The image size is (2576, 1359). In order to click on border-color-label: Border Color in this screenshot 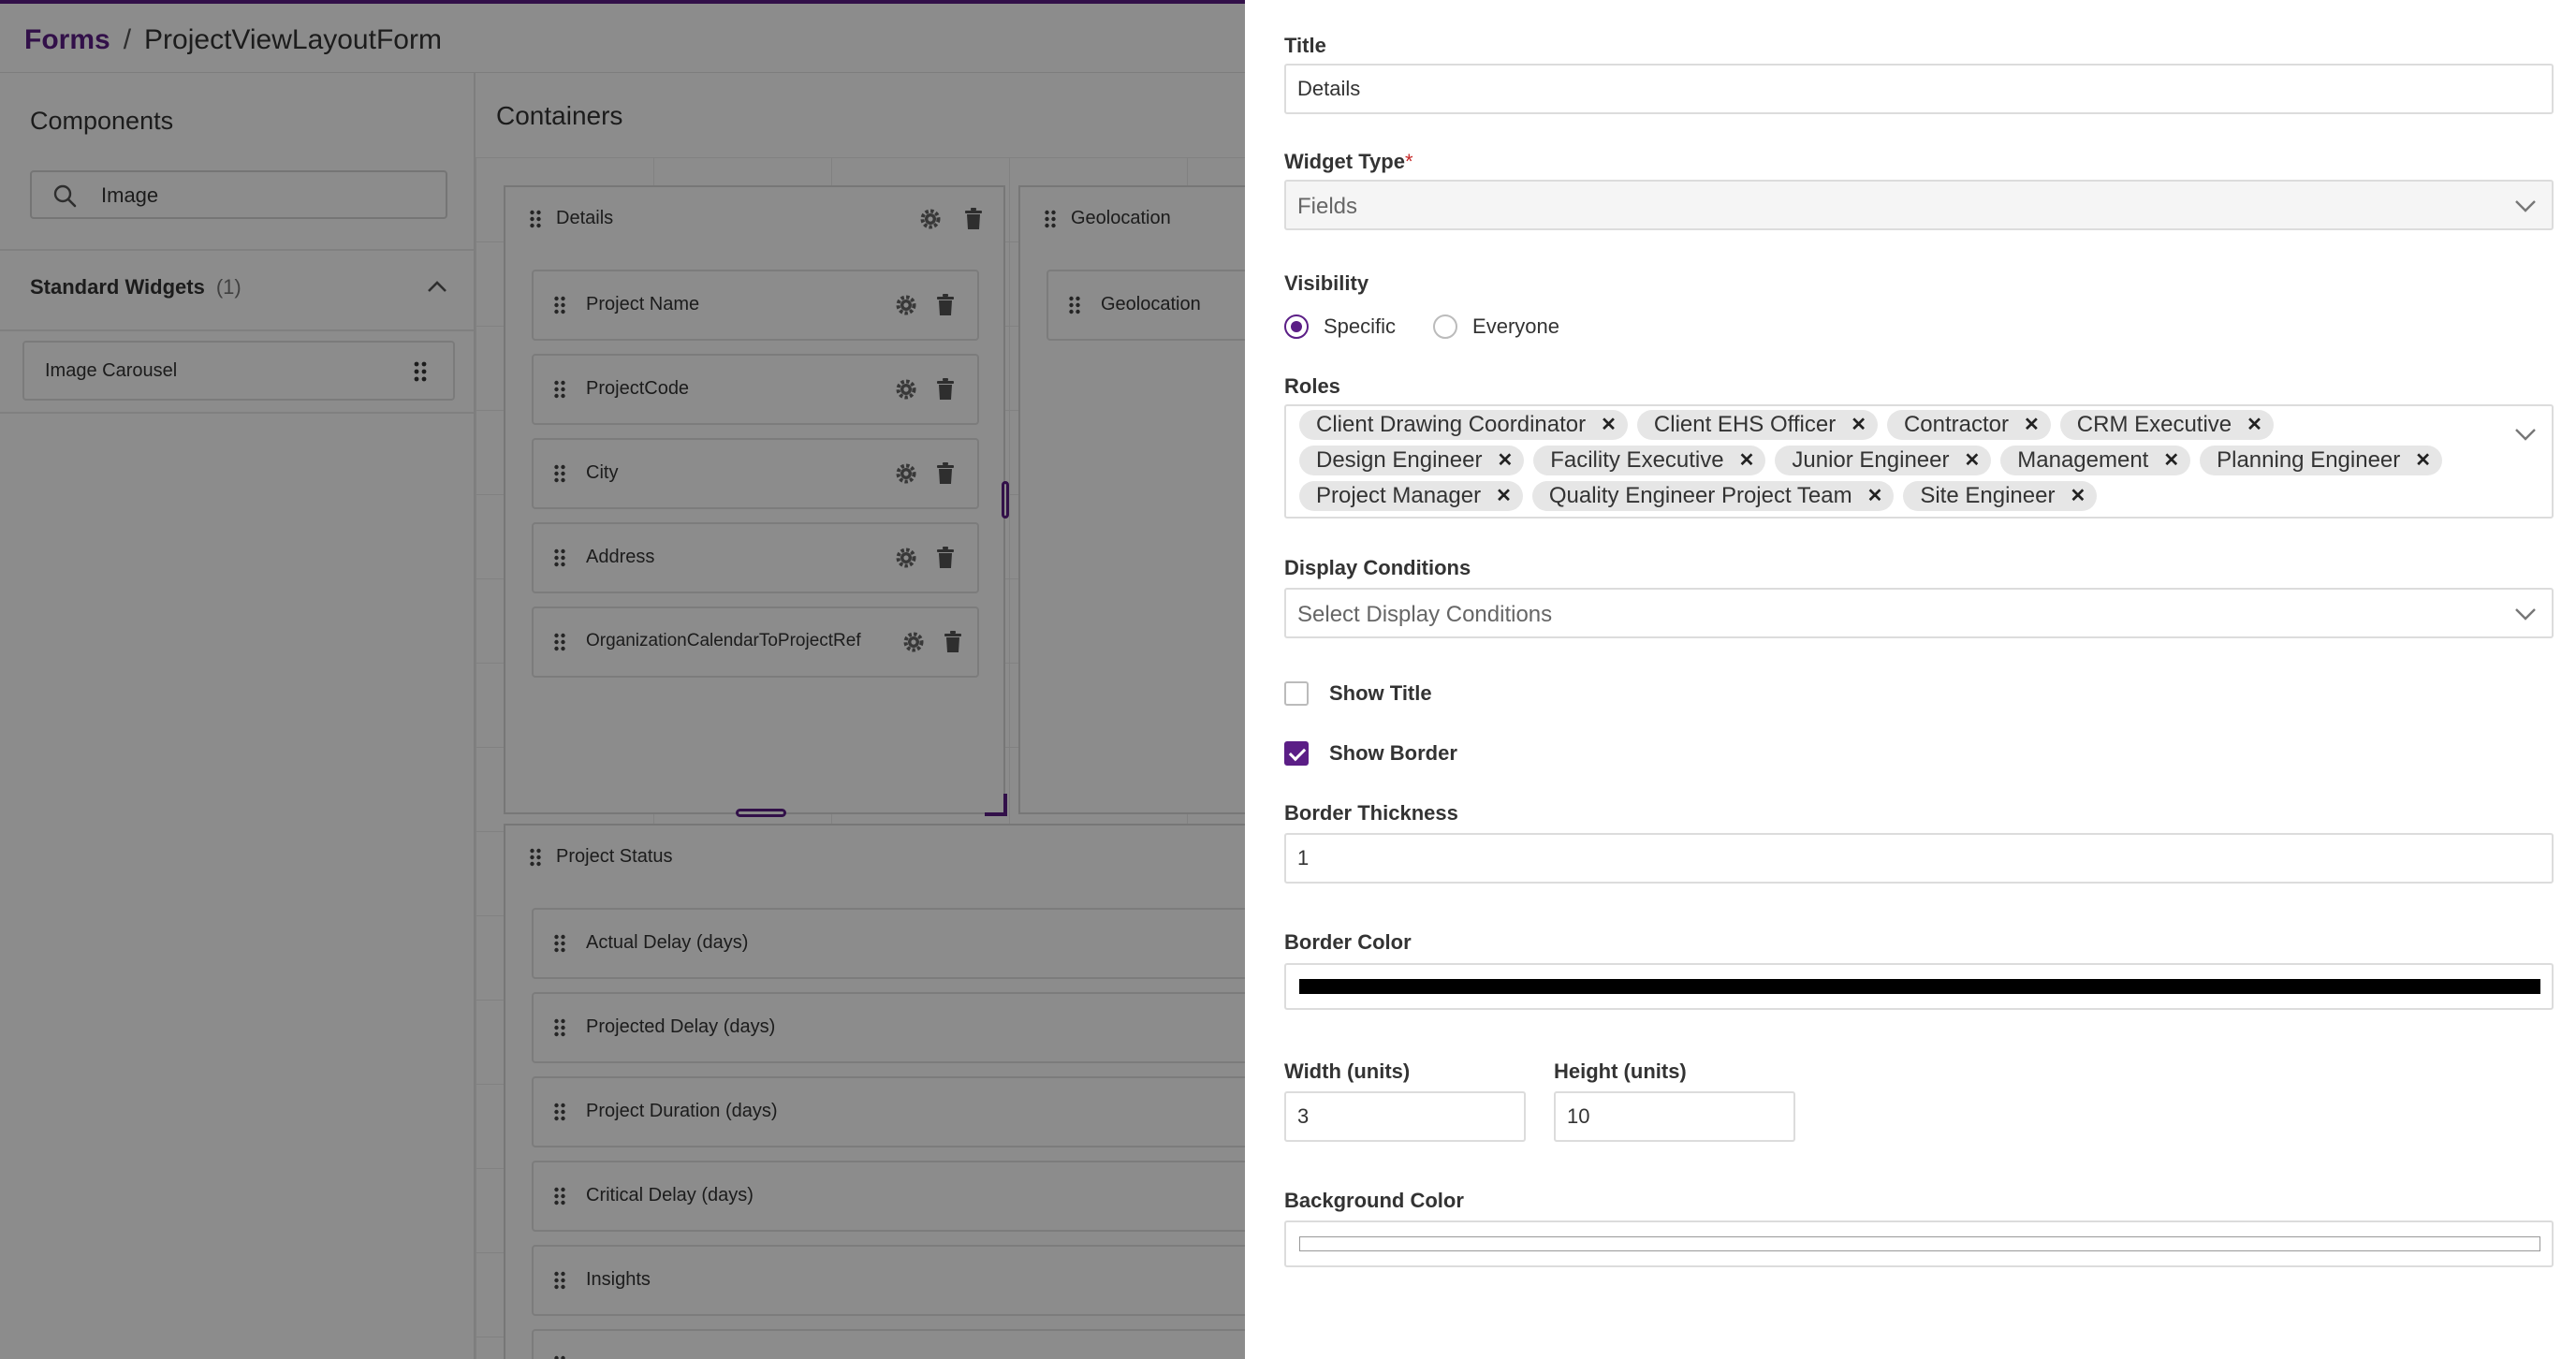, I will do `click(1348, 942)`.